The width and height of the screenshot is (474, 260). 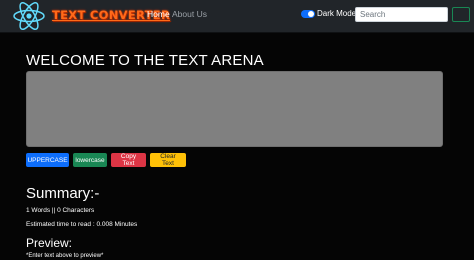 I want to click on preview-text: *Enter text above to preview*, so click(x=65, y=256).